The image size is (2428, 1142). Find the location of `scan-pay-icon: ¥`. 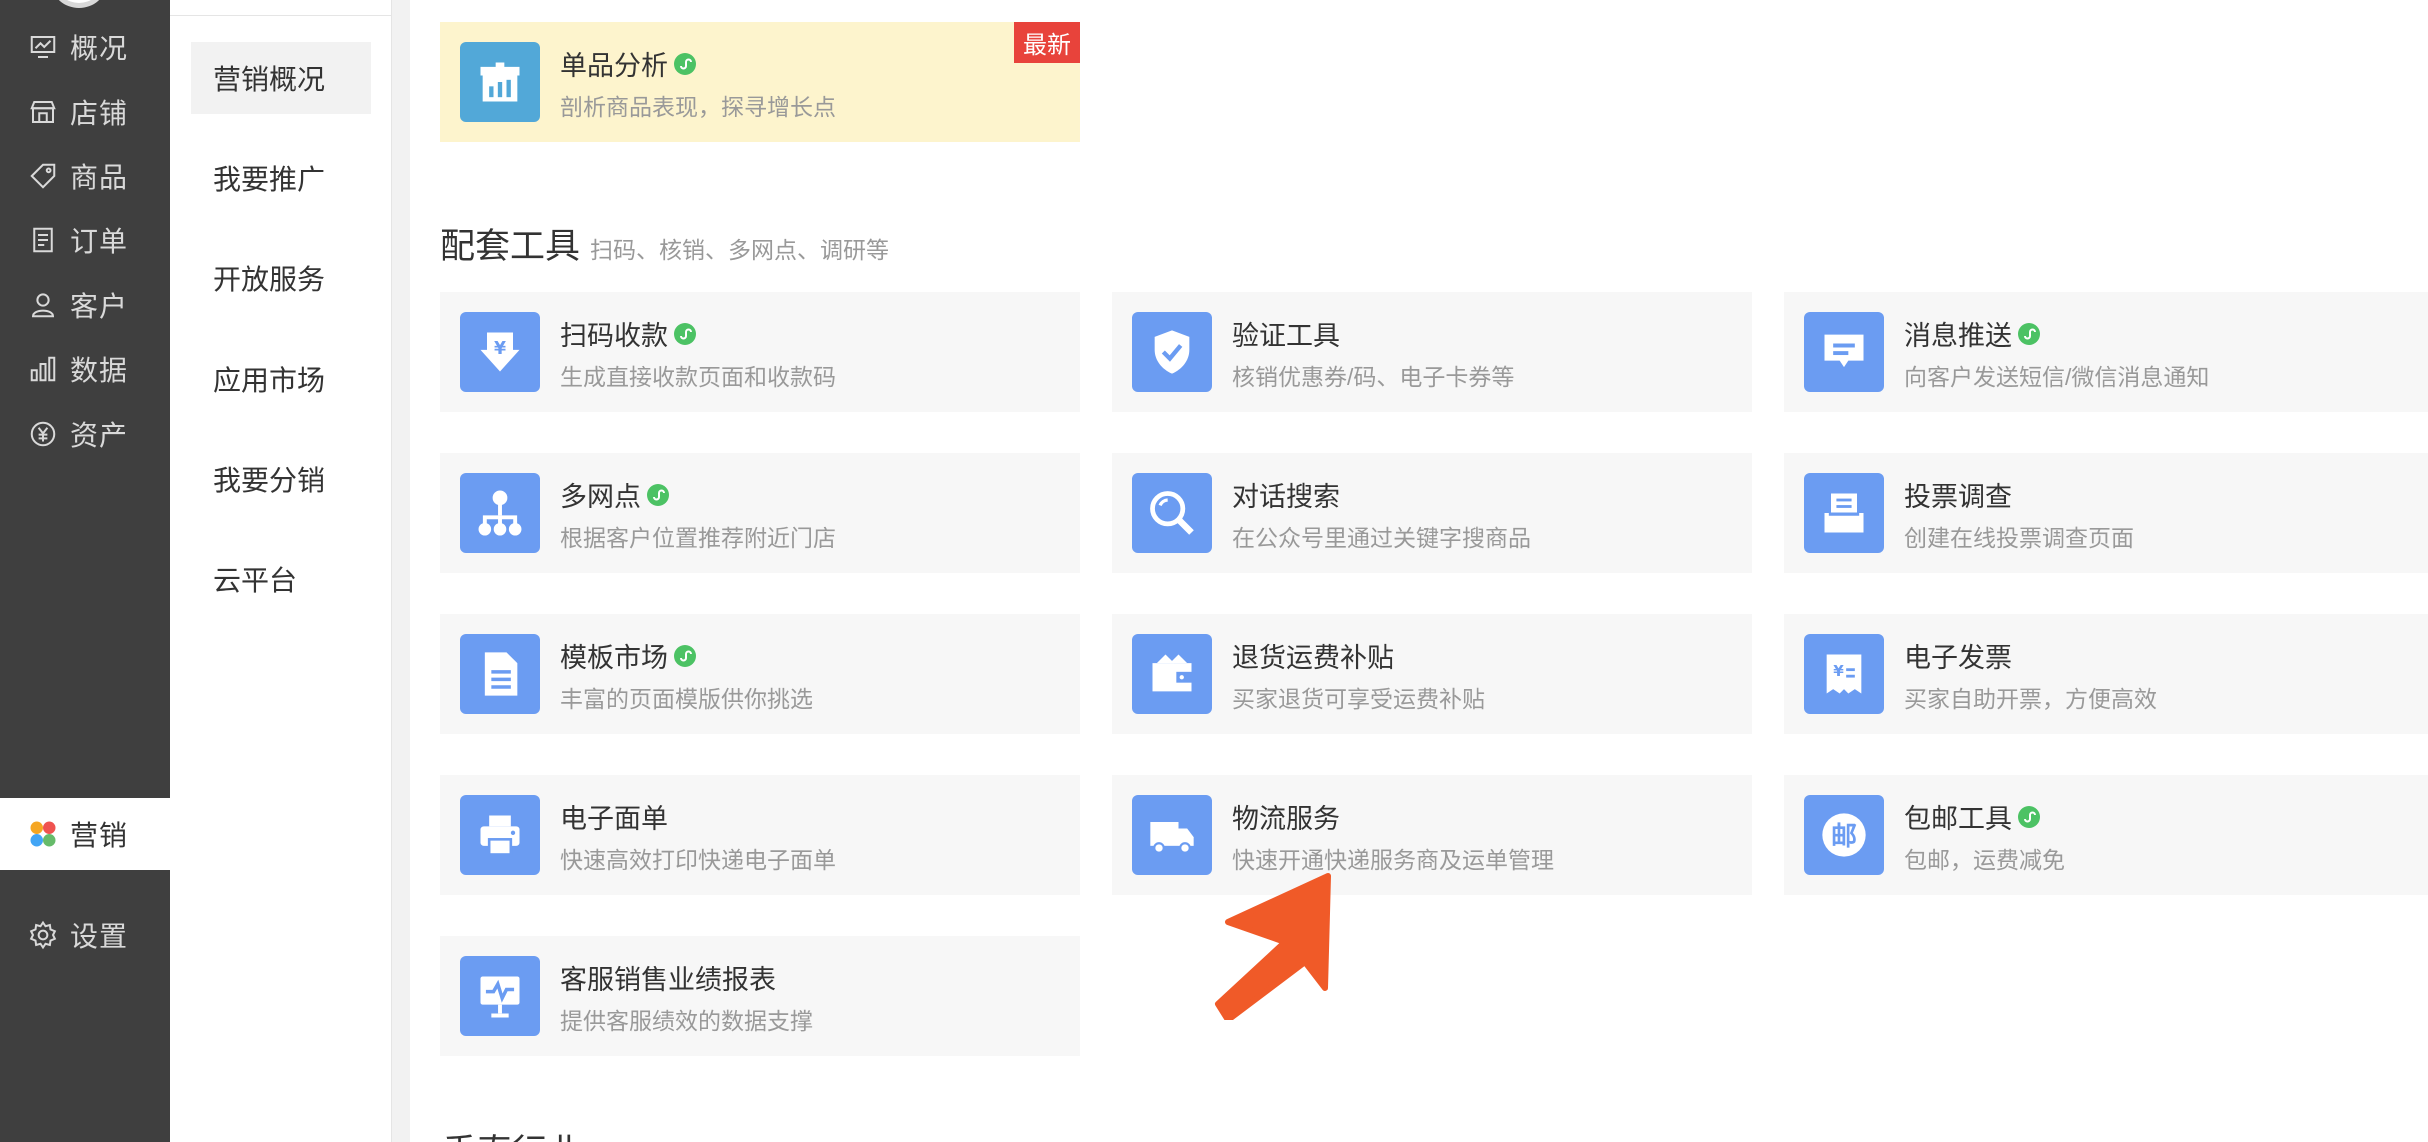

scan-pay-icon: ¥ is located at coordinates (500, 352).